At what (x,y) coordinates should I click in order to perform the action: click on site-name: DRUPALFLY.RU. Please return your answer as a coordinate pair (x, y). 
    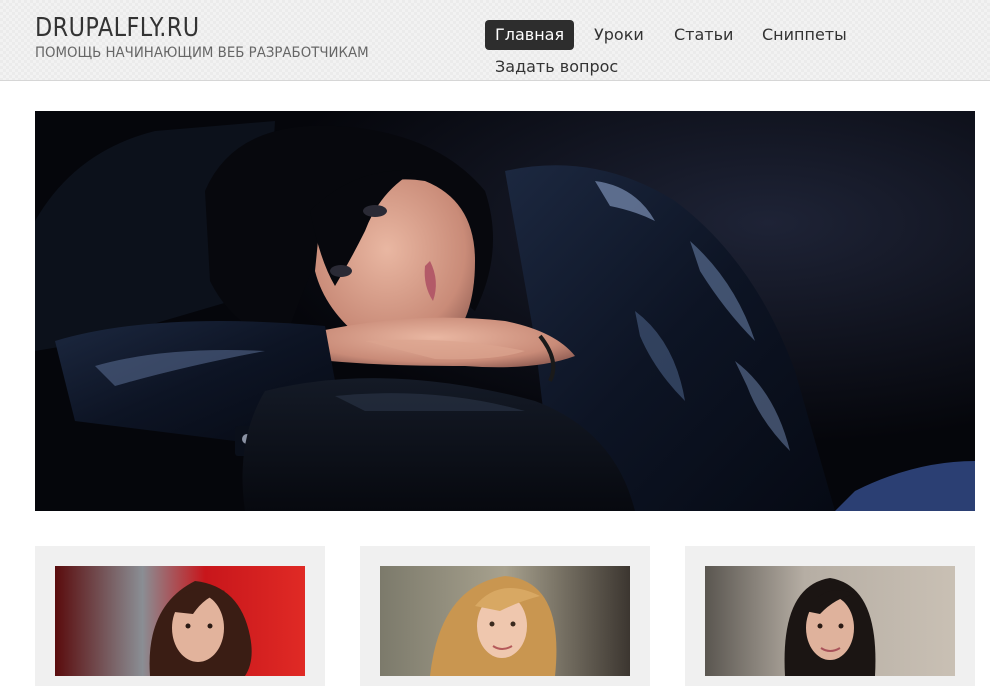
    Looking at the image, I should click on (117, 28).